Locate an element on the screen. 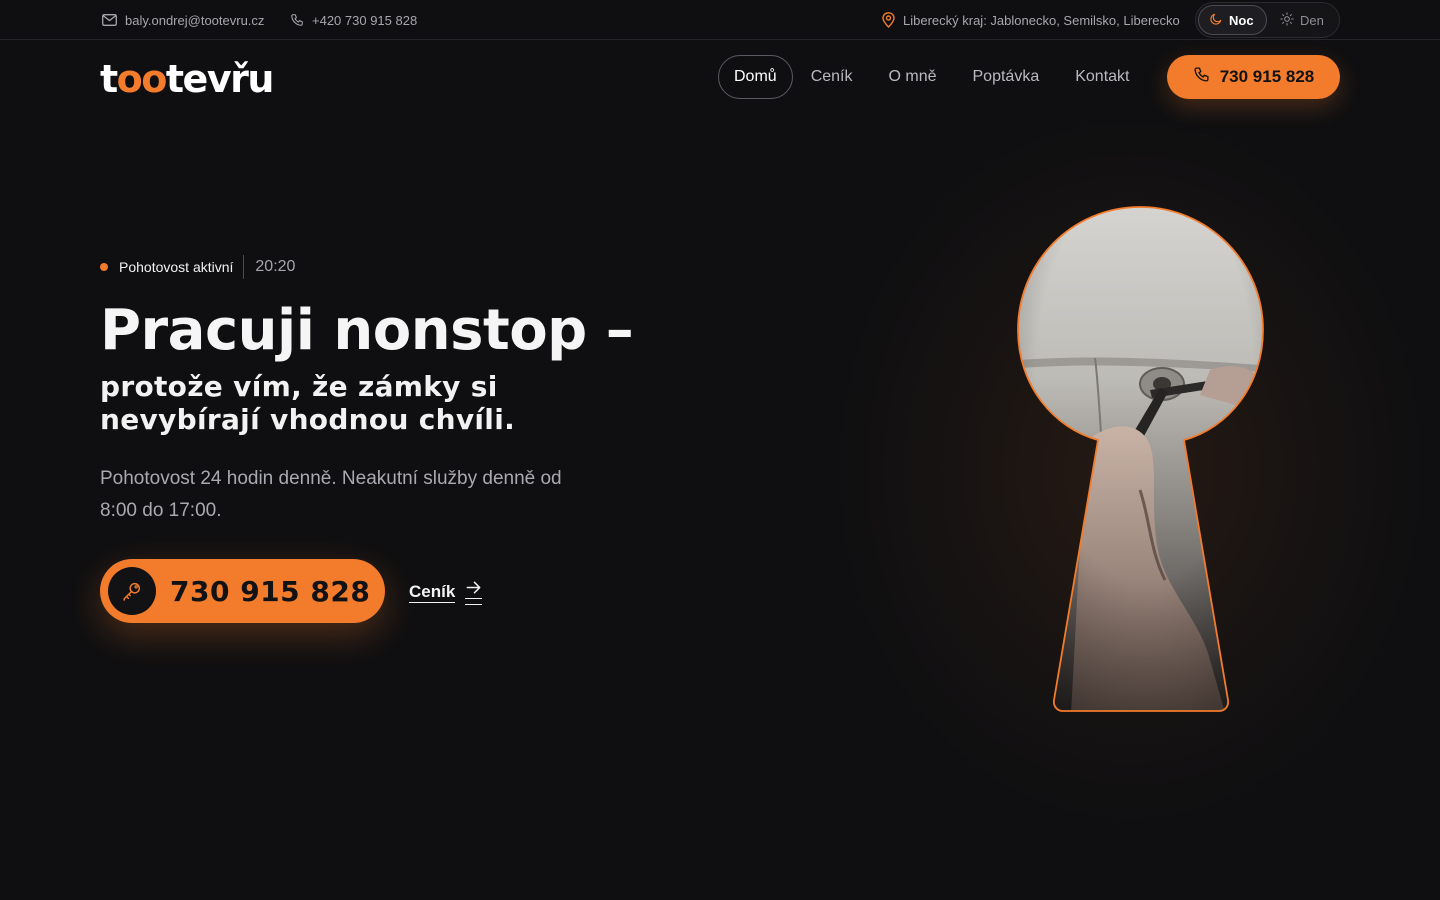 The height and width of the screenshot is (900, 1440). main-nav: Domů Ceník O mně Poptávka Kontakt is located at coordinates (932, 77).